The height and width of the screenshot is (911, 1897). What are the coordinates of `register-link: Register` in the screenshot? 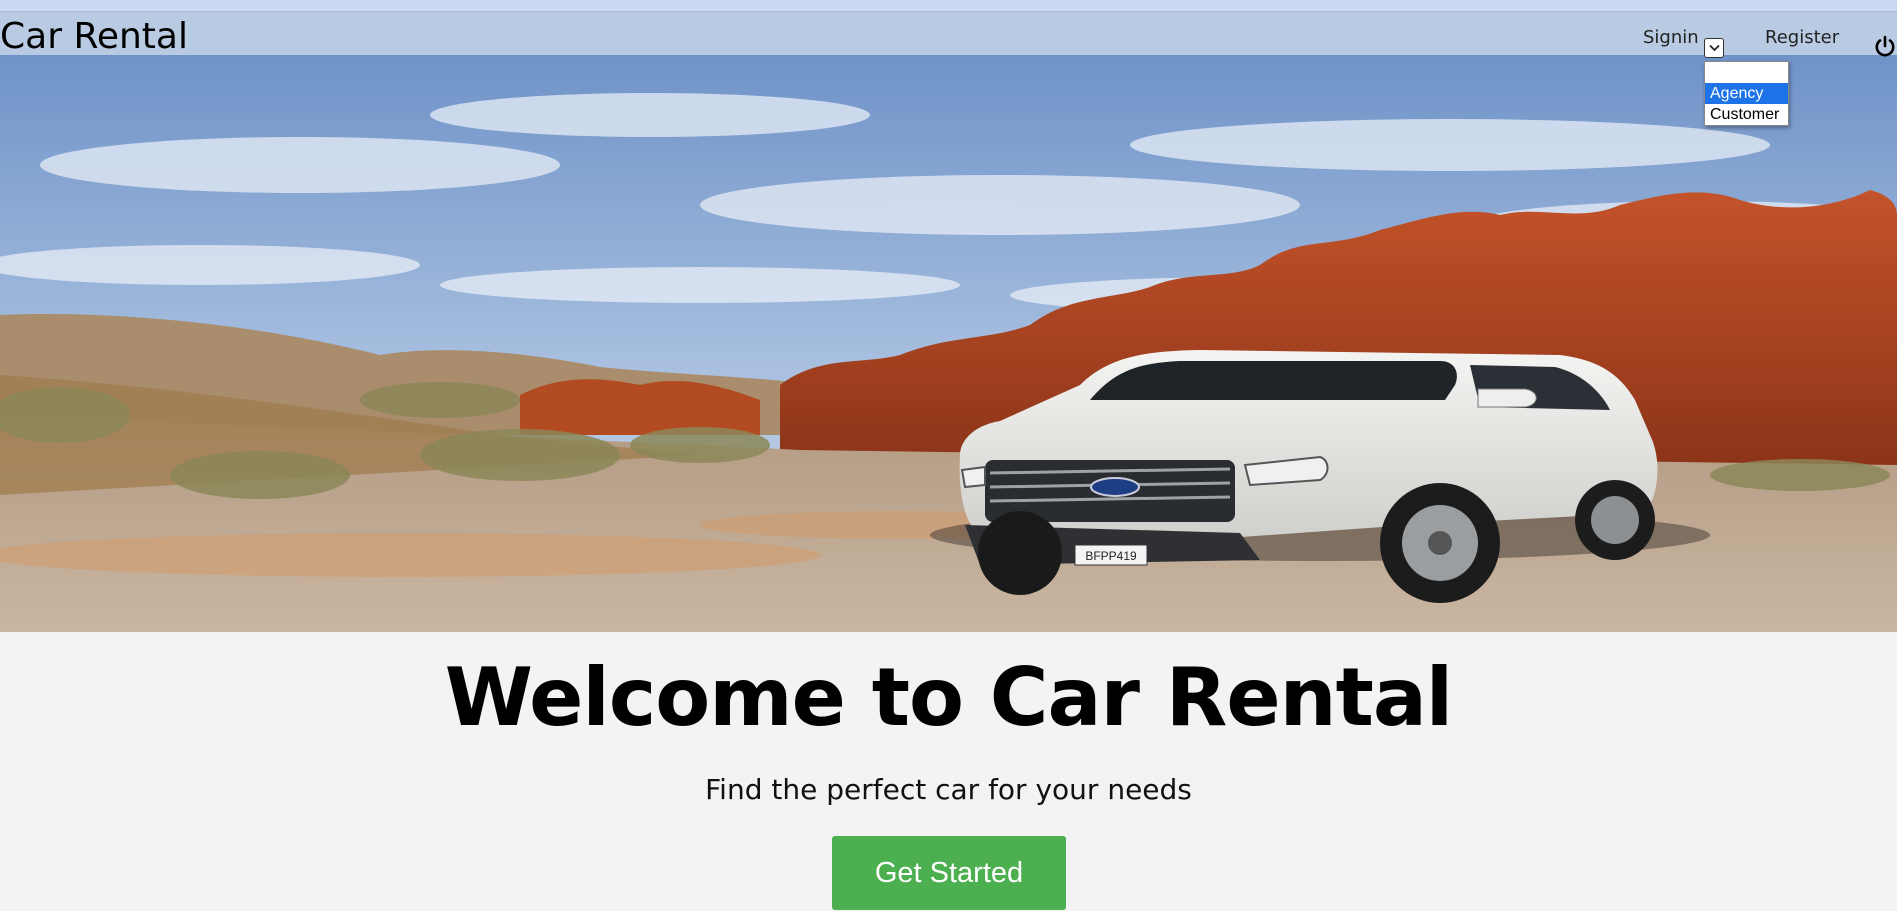 It's located at (1802, 37).